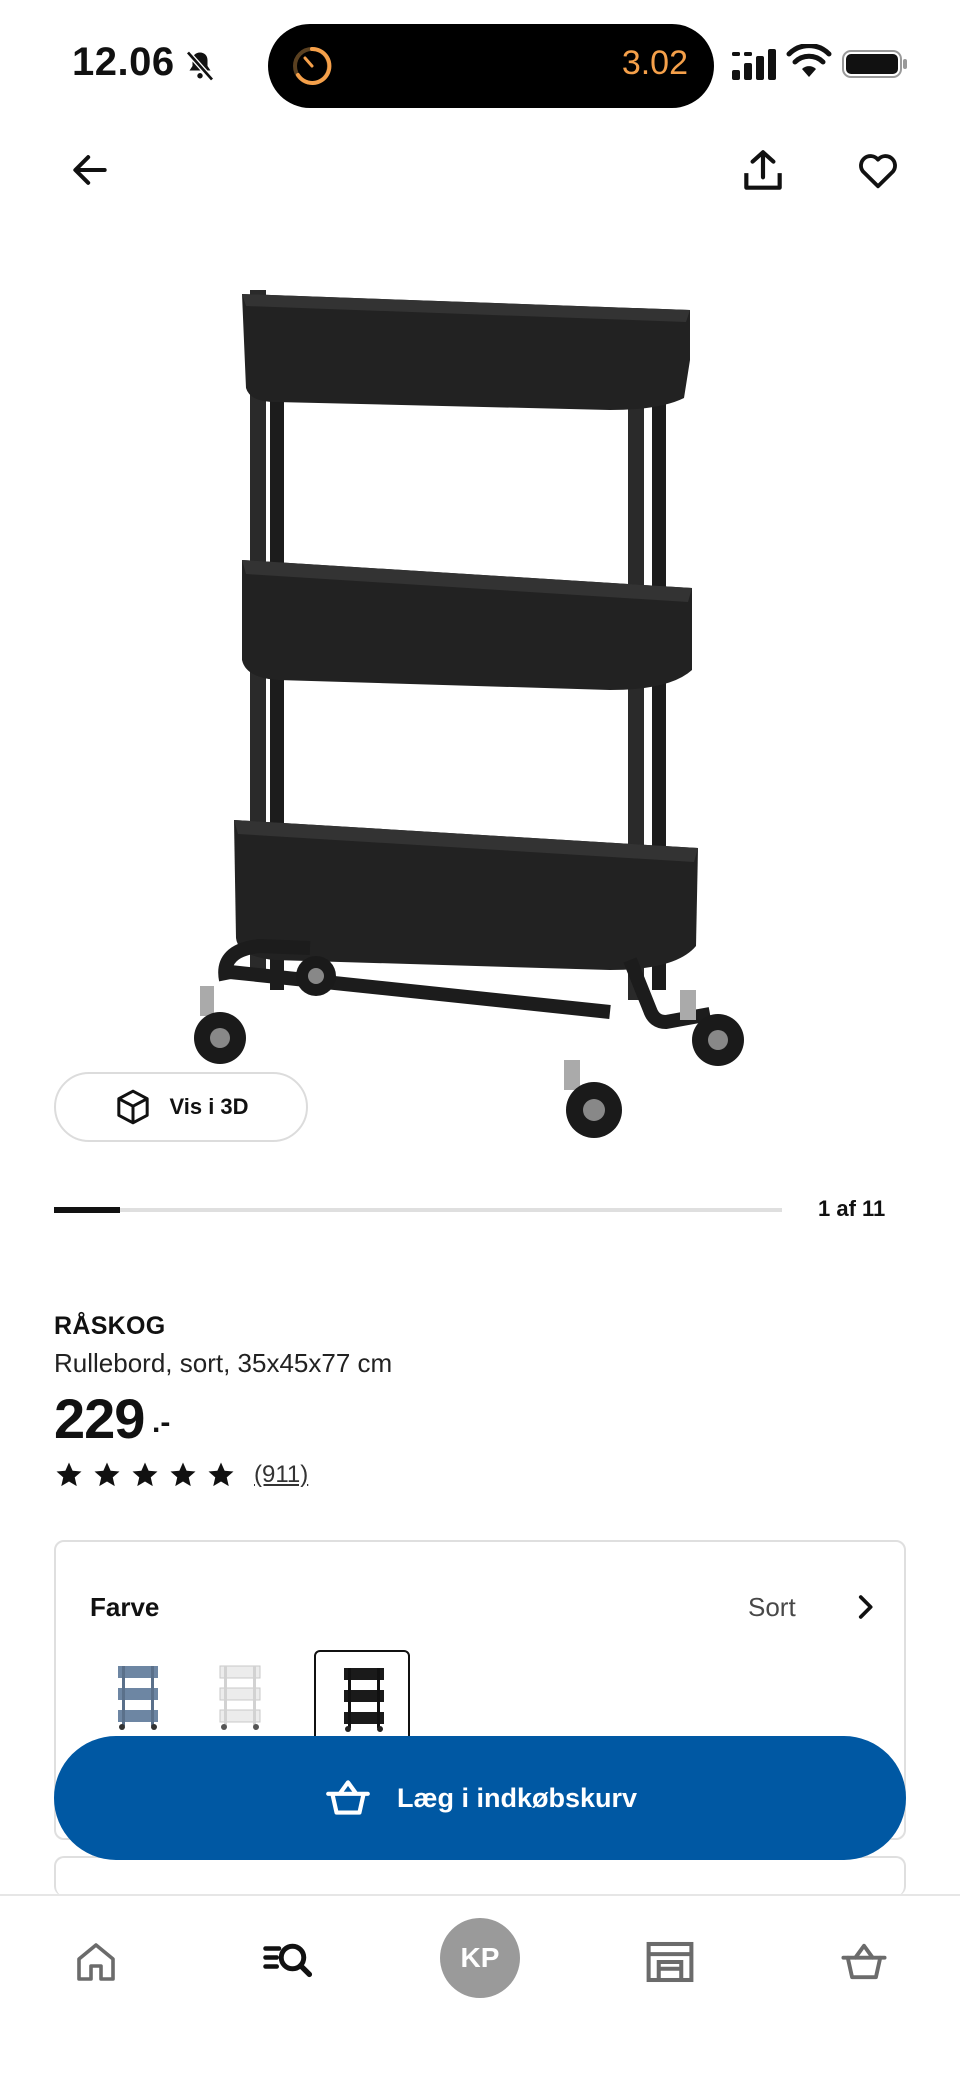  Describe the element at coordinates (754, 64) in the screenshot. I see `cellular-signal-icon` at that location.